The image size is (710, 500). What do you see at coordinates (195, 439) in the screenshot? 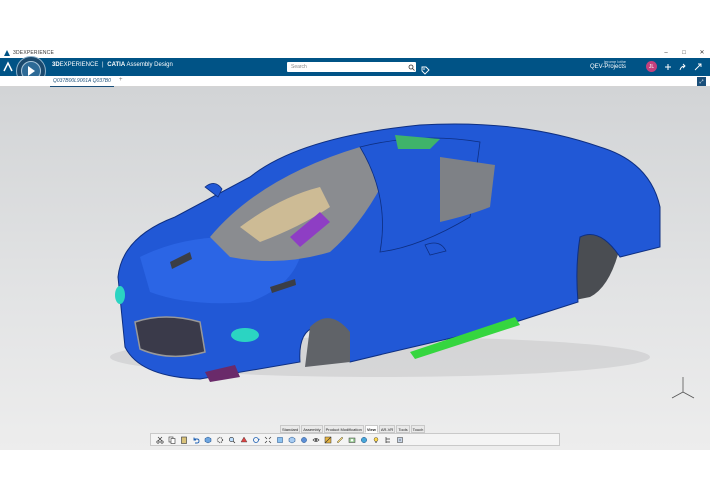
I see `undo-icon` at bounding box center [195, 439].